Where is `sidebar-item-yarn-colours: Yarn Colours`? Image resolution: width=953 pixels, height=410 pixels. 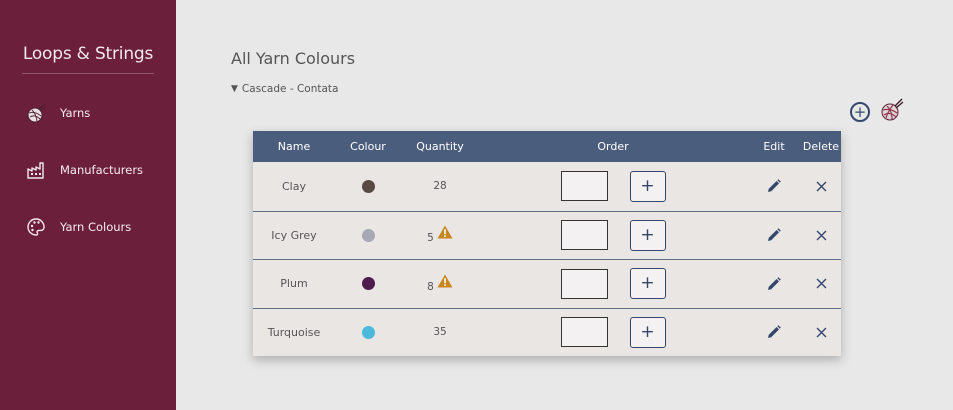
sidebar-item-yarn-colours: Yarn Colours is located at coordinates (77, 227).